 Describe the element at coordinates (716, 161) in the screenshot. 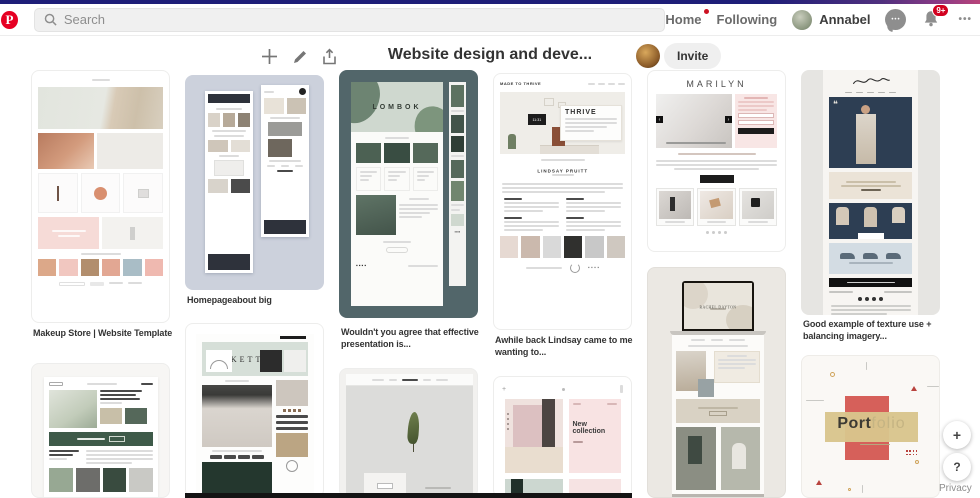

I see `pin-marilyn: MARILYN ‹ ›` at that location.